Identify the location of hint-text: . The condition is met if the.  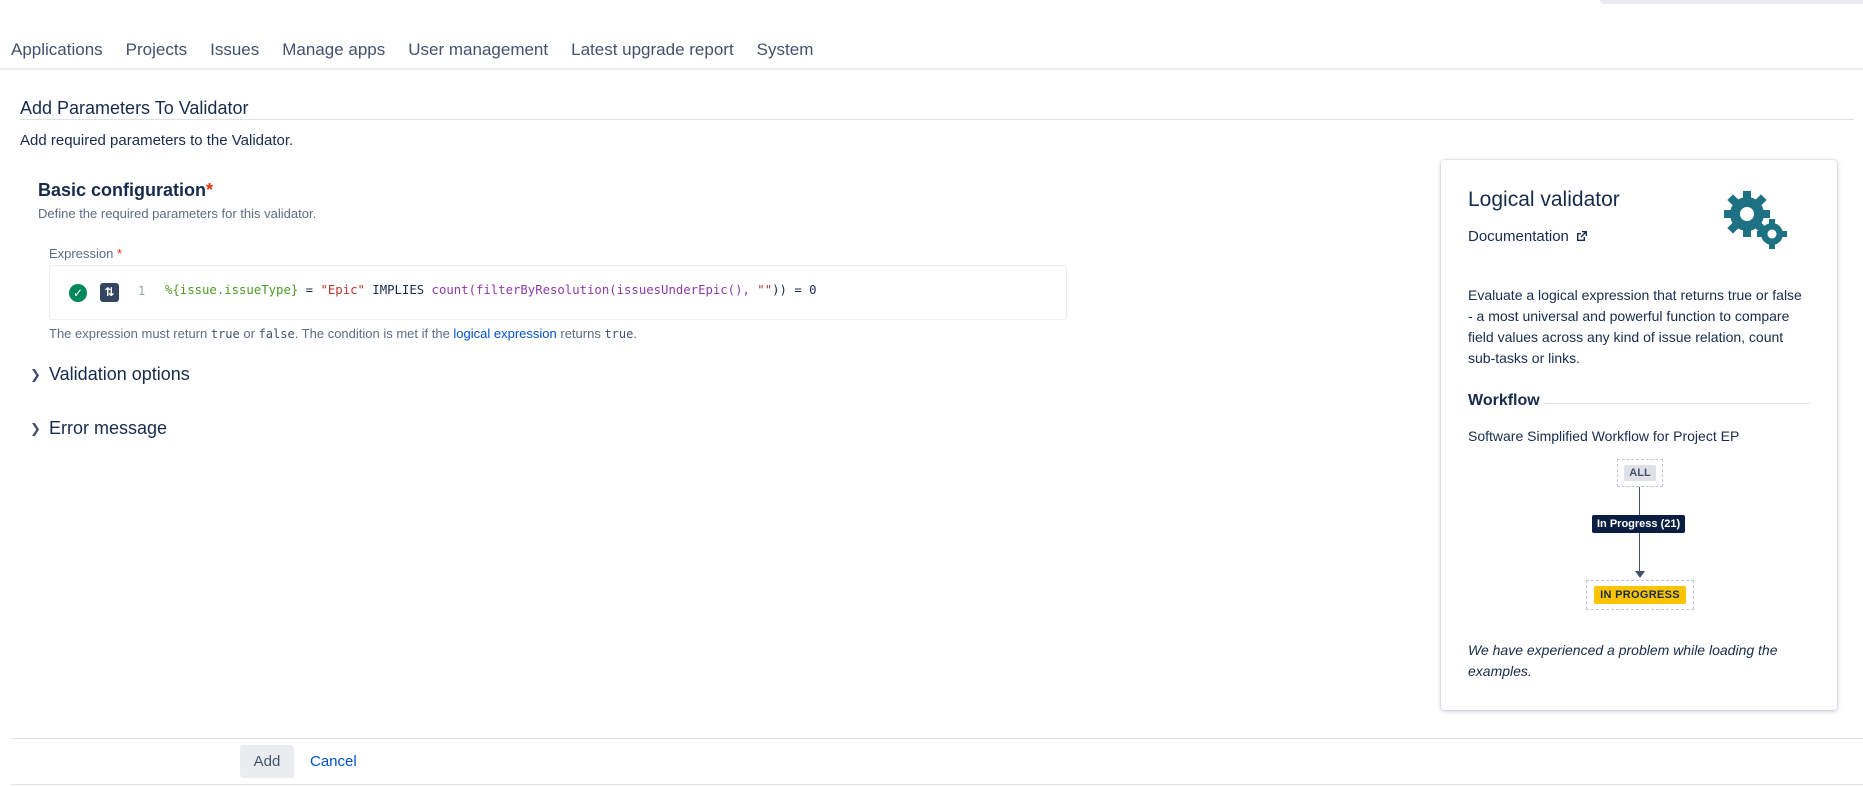
(374, 333).